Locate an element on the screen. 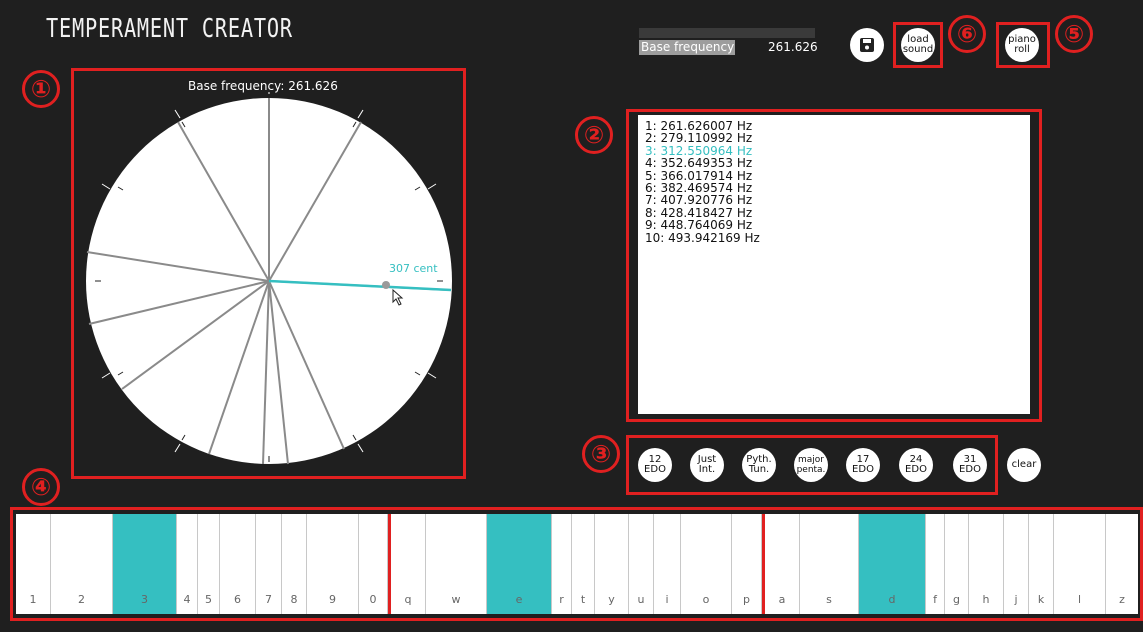  key-8: 8 is located at coordinates (294, 564).